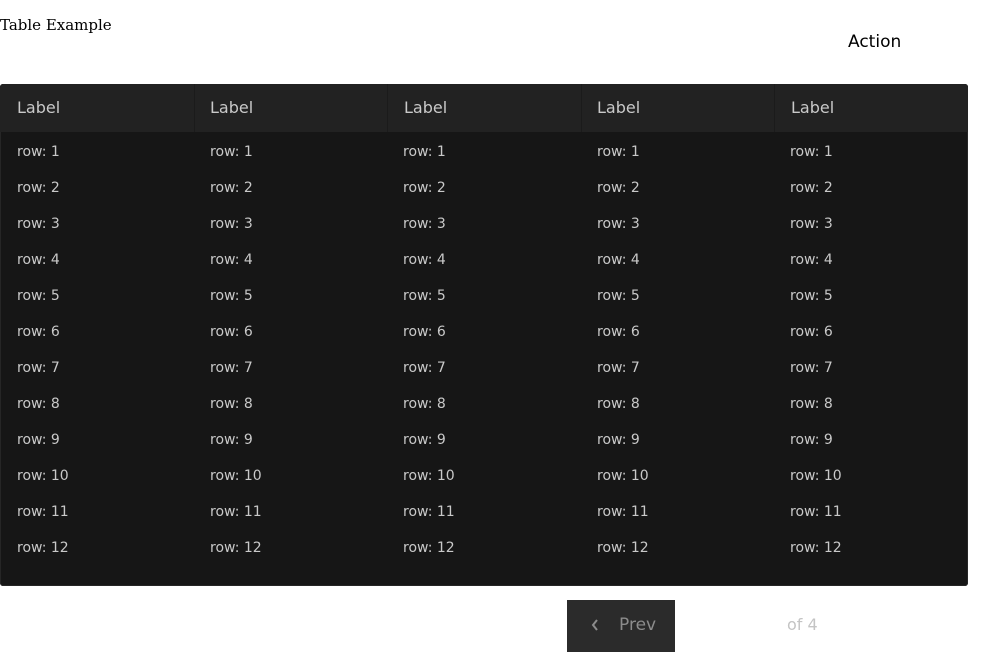 The height and width of the screenshot is (668, 1008). I want to click on prev-page-button: Prev, so click(621, 626).